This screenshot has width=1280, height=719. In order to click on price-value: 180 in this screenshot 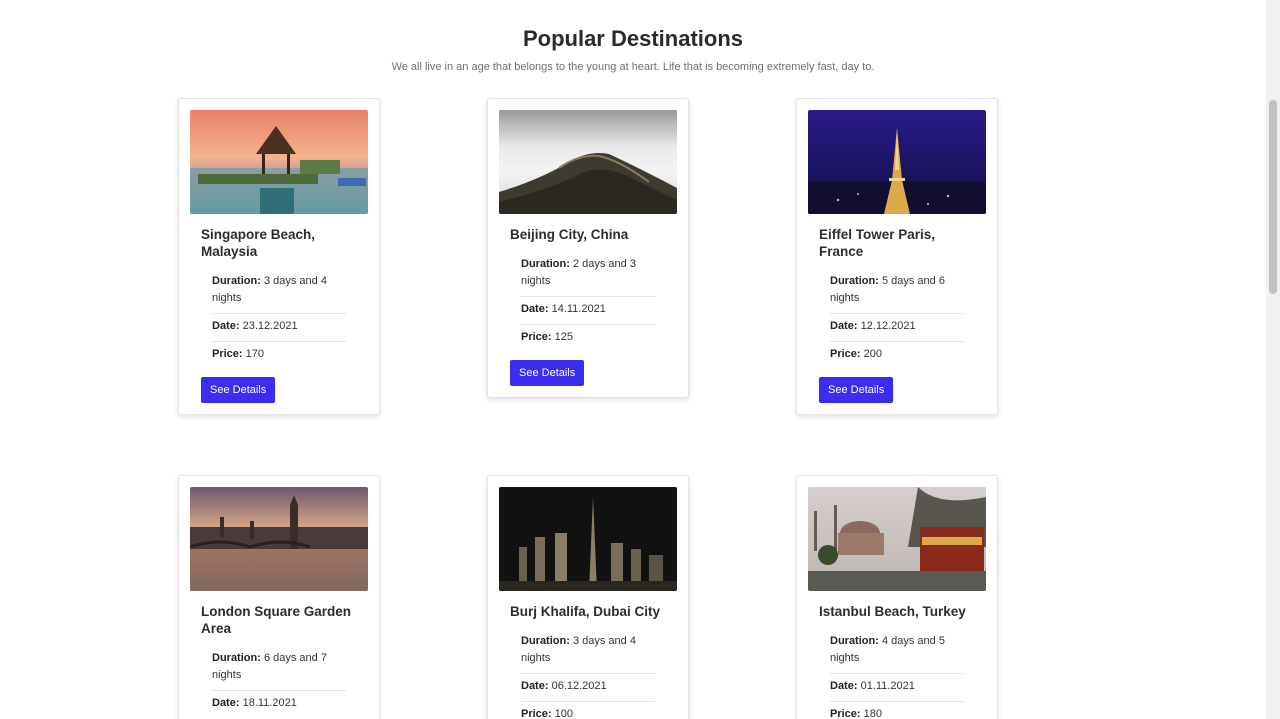, I will do `click(872, 713)`.